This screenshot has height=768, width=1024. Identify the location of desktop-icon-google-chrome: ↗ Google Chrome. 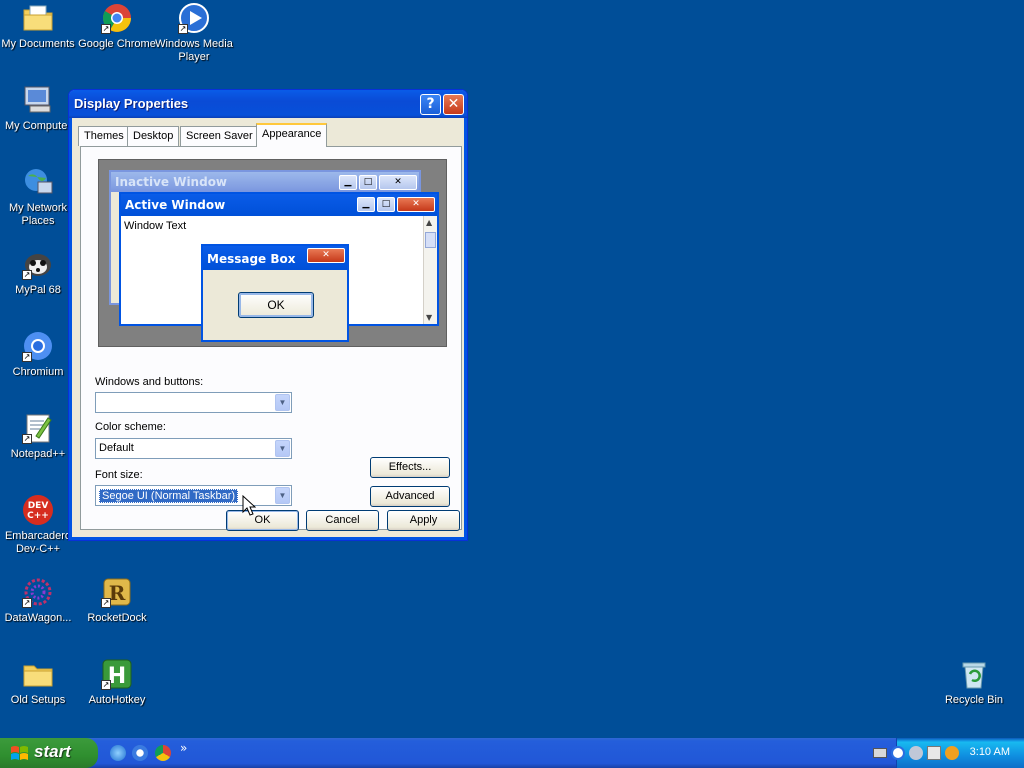
(117, 26).